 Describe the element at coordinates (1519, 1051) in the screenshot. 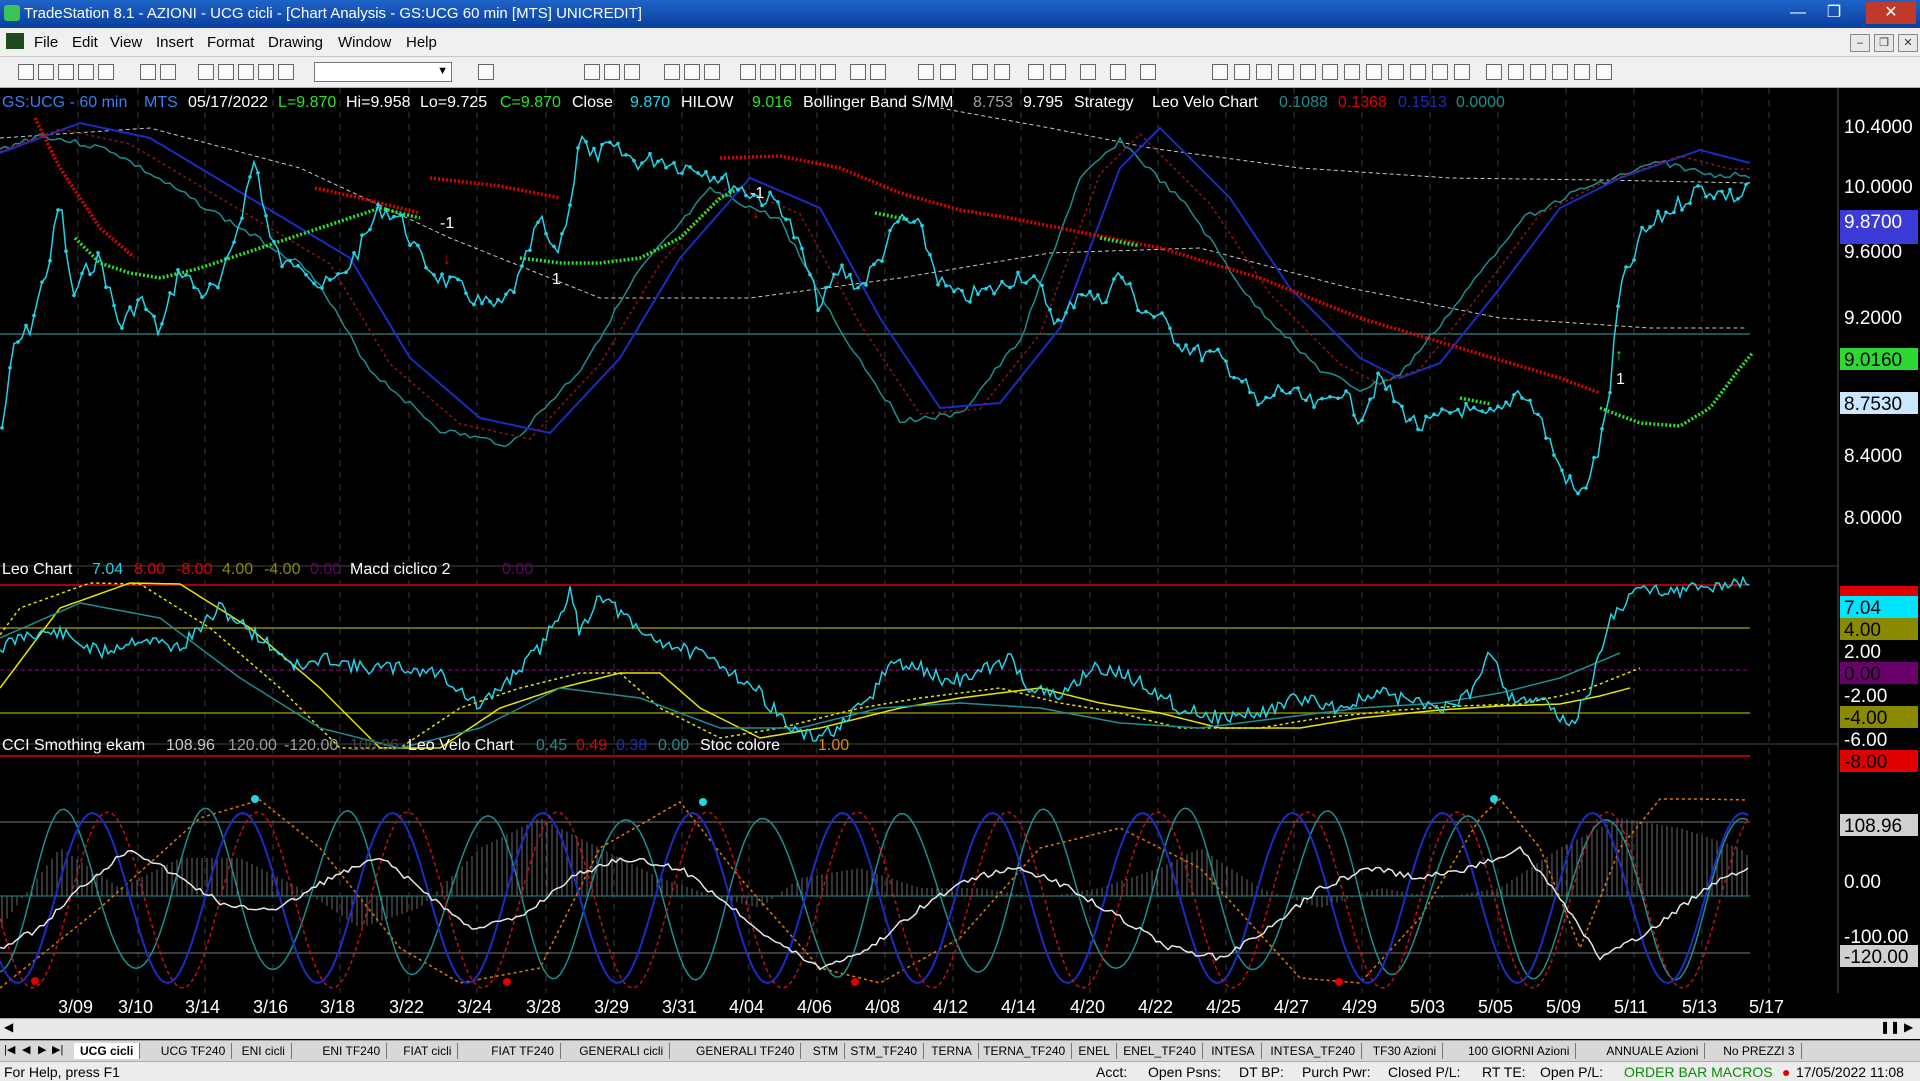

I see `tab-100-giorni-azioni: 100 GIORNI Azioni` at that location.